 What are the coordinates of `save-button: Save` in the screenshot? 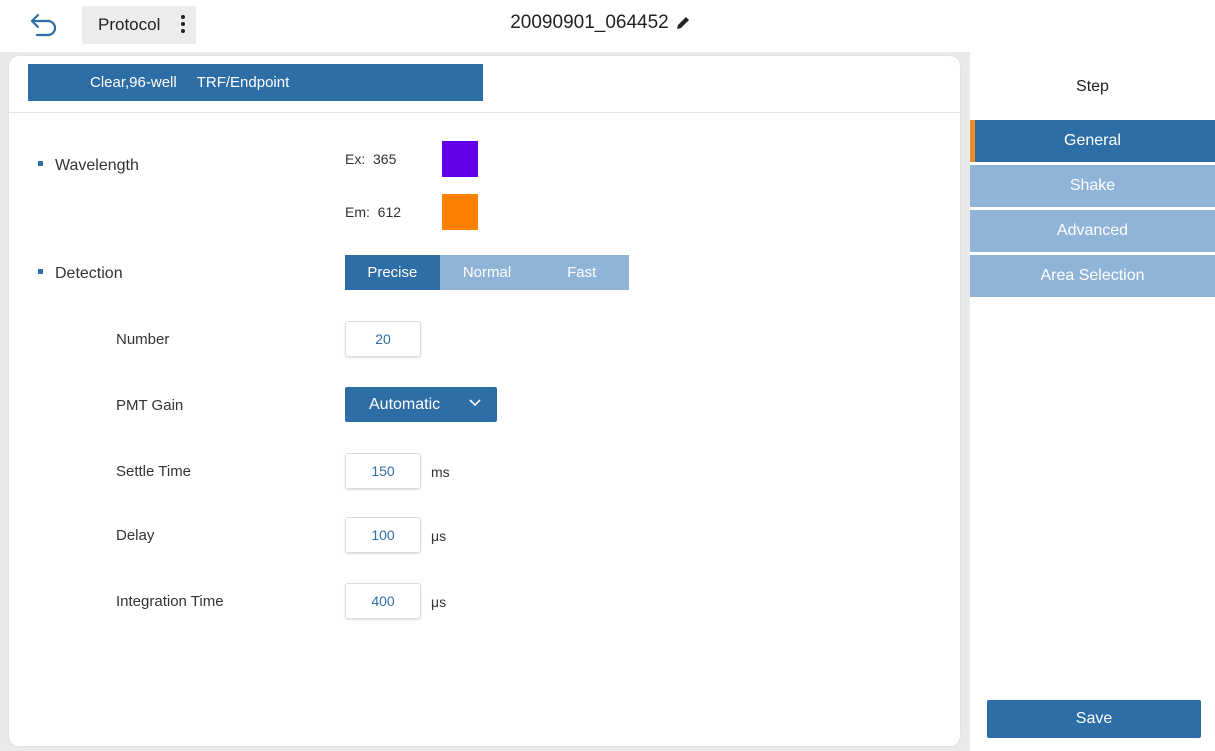 It's located at (1094, 719).